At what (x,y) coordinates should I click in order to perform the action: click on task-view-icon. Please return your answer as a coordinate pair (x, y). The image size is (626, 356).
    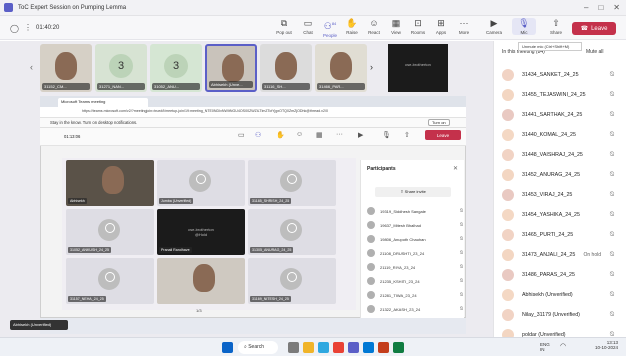
    Looking at the image, I should click on (293, 347).